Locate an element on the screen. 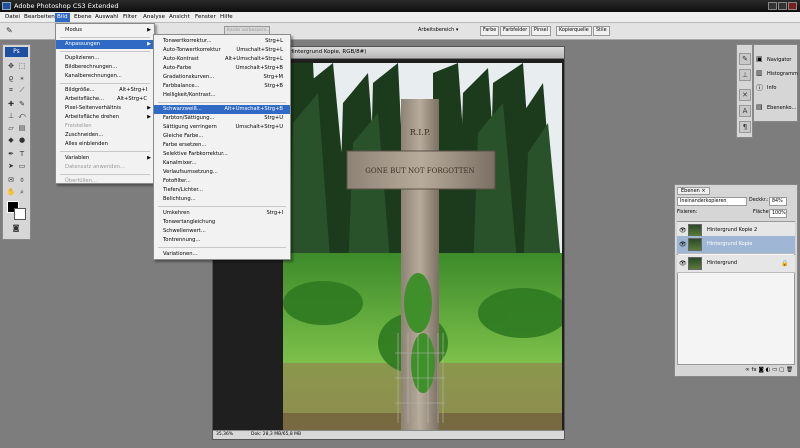 This screenshot has height=448, width=800. clone-panel-icon: ⊥ is located at coordinates (745, 75).